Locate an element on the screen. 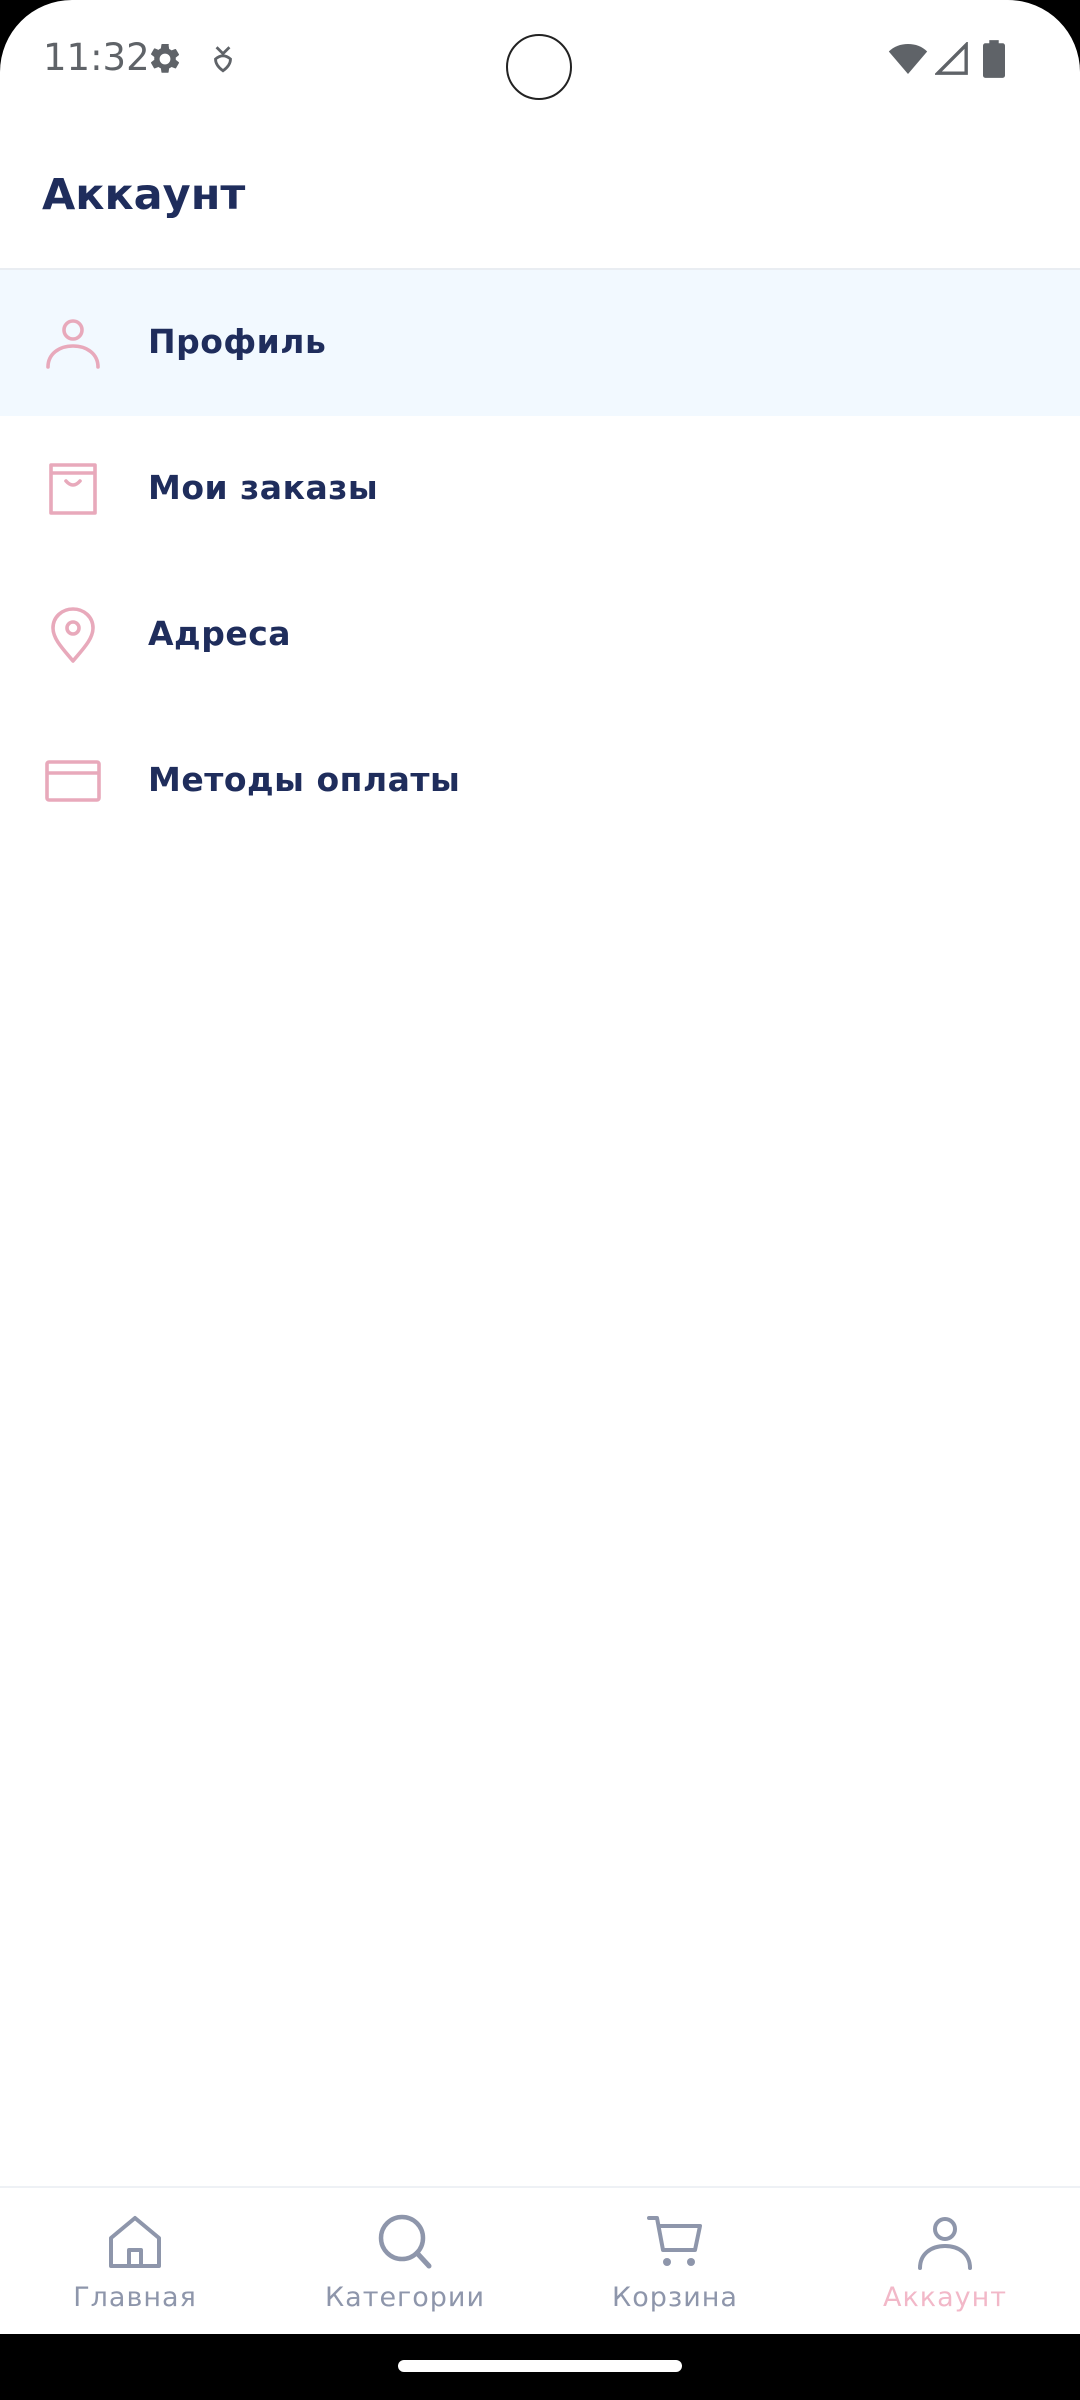 The image size is (1080, 2400). location-pin-icon is located at coordinates (73, 635).